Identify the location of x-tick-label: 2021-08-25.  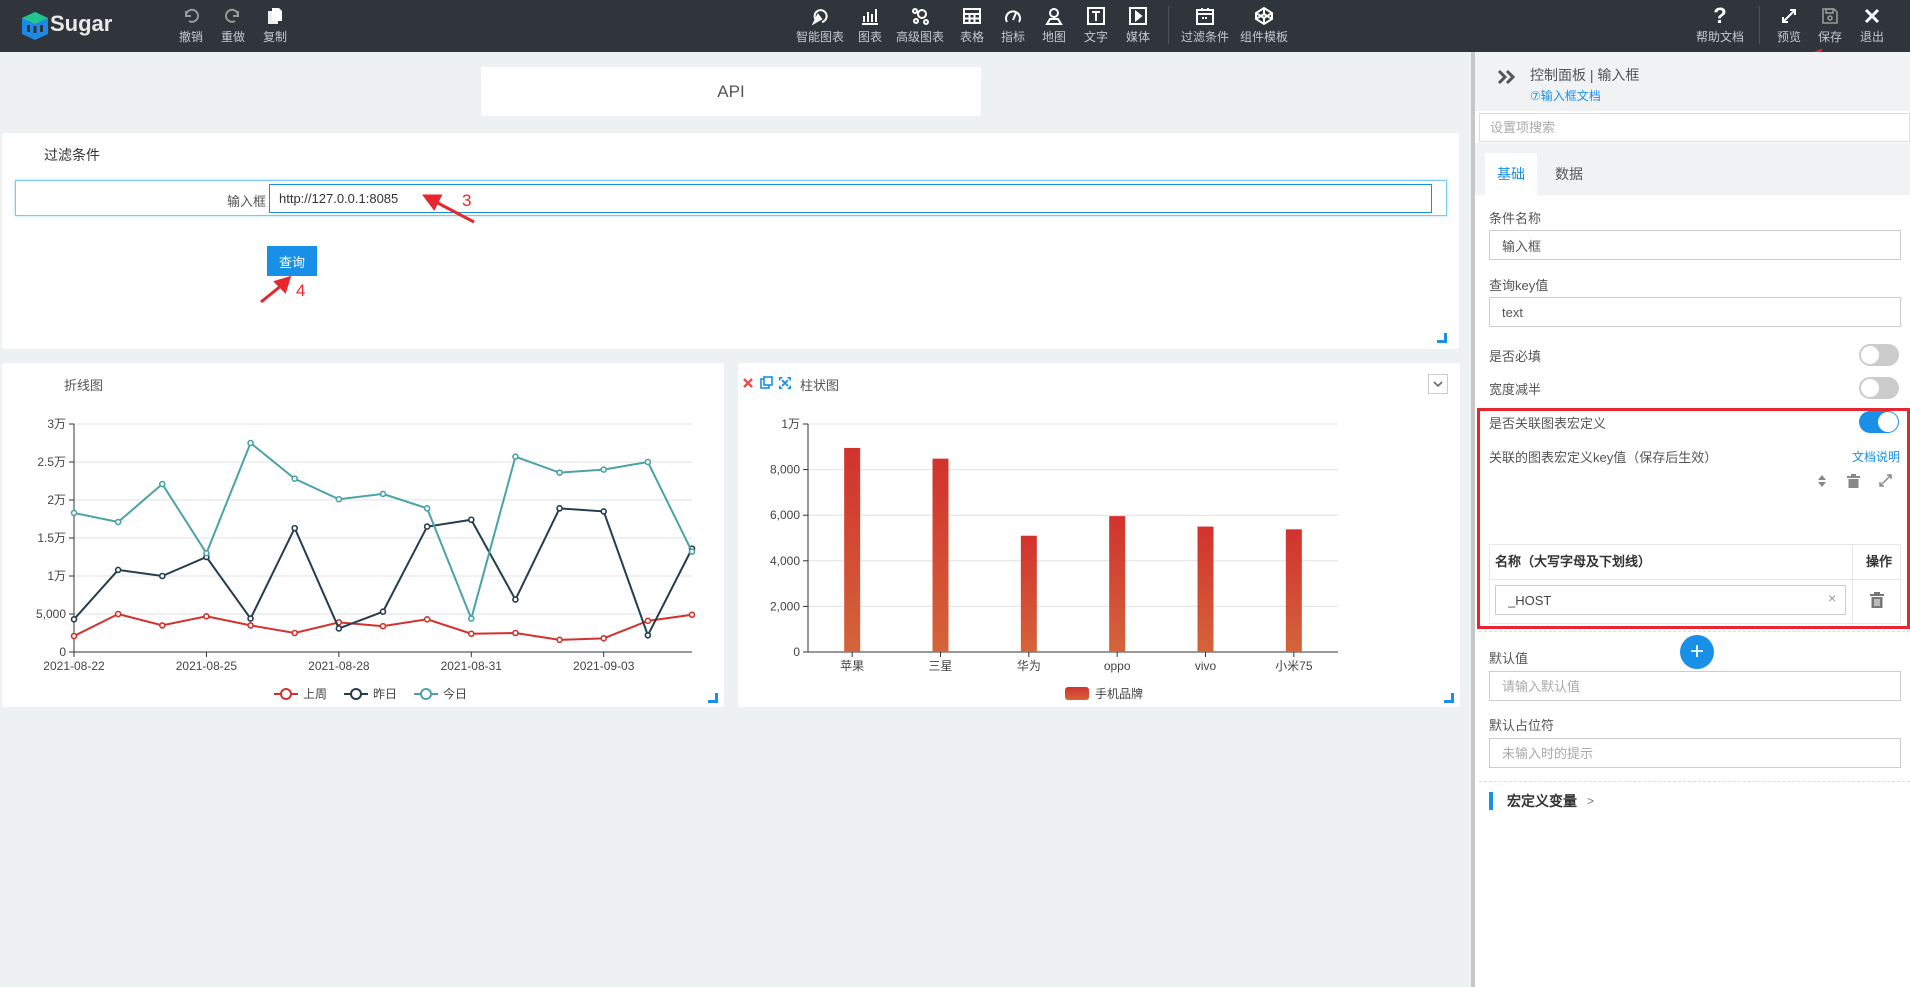
(207, 666).